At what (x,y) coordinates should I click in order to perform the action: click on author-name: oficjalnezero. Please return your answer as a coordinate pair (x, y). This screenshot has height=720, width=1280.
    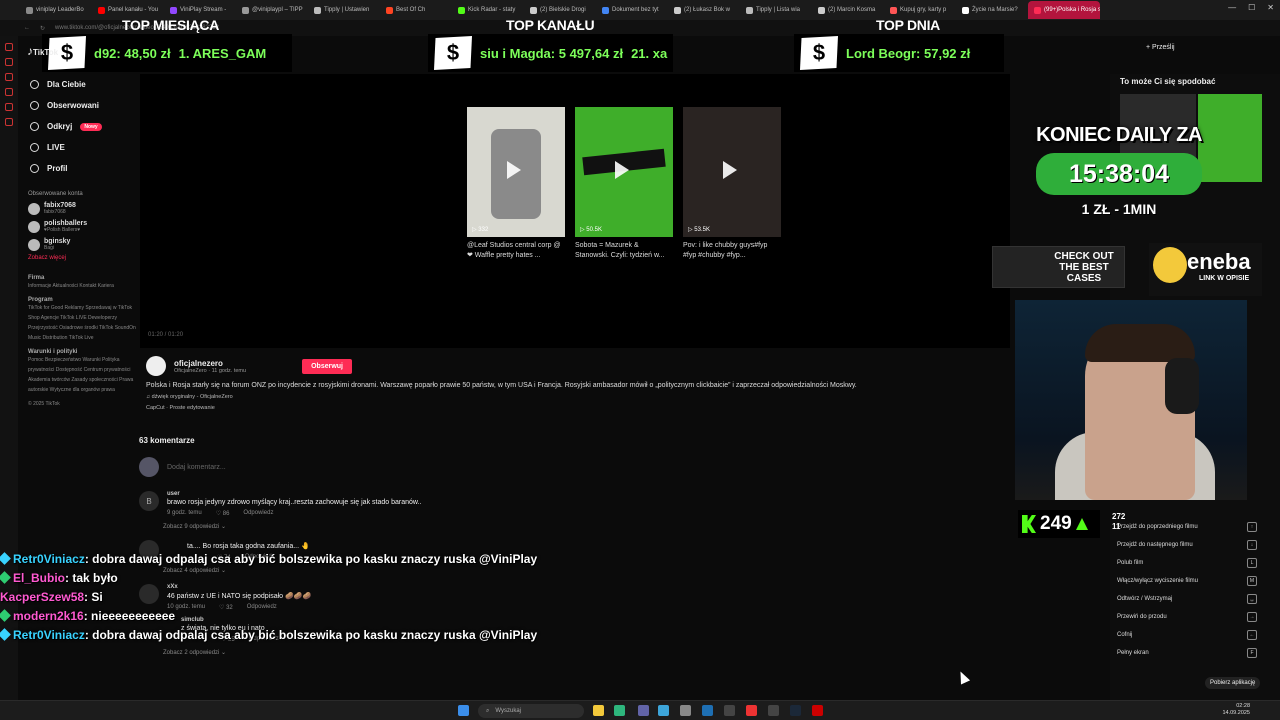
    Looking at the image, I should click on (210, 363).